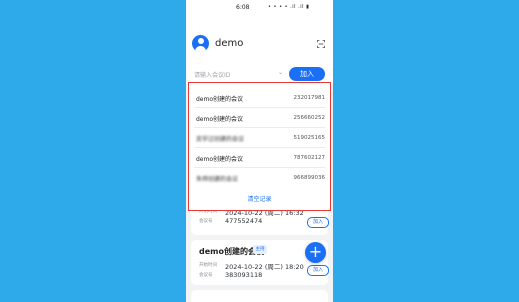 Image resolution: width=519 pixels, height=302 pixels. Describe the element at coordinates (243, 7) in the screenshot. I see `status-time: 6:08` at that location.